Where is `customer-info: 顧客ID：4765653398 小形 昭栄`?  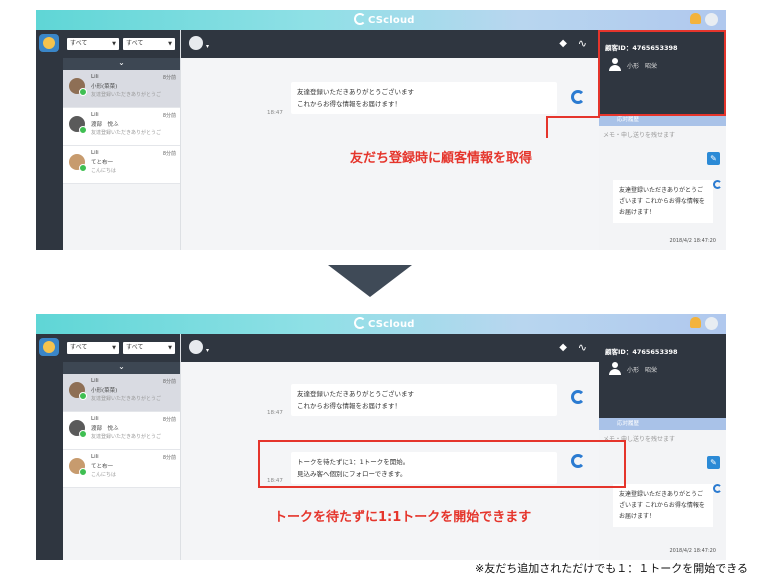
customer-info: 顧客ID：4765653398 小形 昭栄 is located at coordinates (662, 376).